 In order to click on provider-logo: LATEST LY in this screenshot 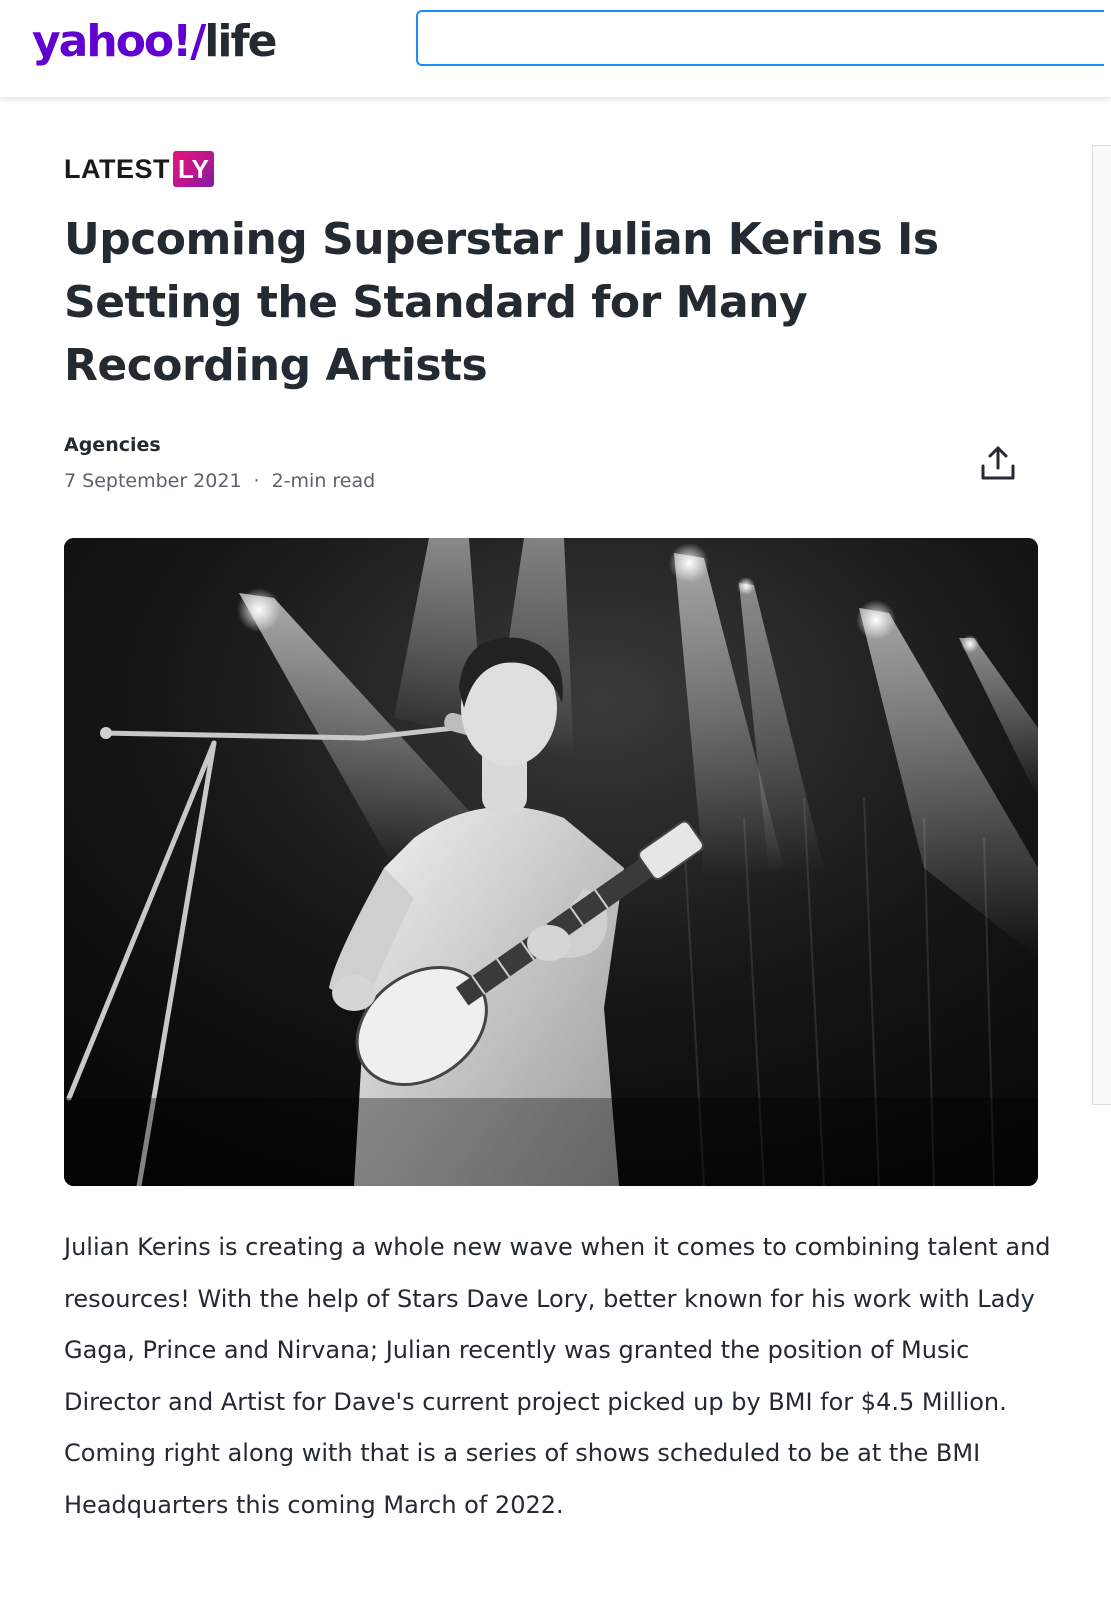, I will do `click(139, 169)`.